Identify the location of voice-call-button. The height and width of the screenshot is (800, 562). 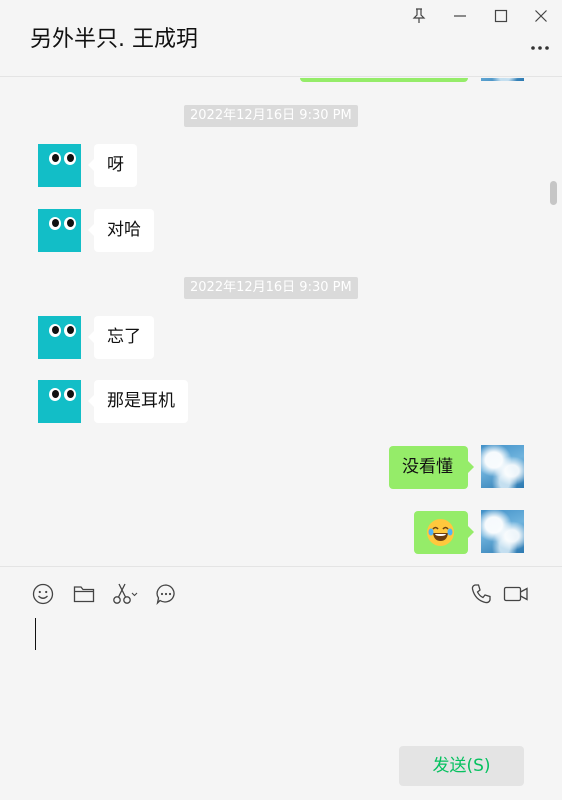
(481, 594).